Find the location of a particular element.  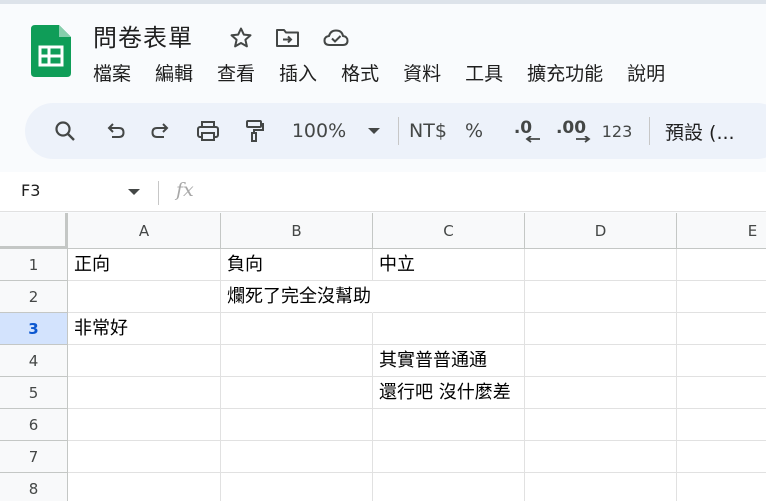

cell-e2 is located at coordinates (721, 297).